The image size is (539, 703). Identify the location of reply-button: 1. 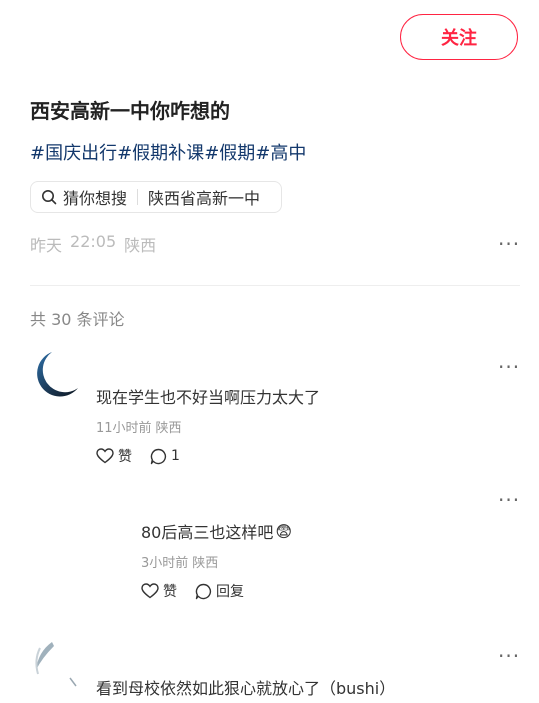
(165, 456).